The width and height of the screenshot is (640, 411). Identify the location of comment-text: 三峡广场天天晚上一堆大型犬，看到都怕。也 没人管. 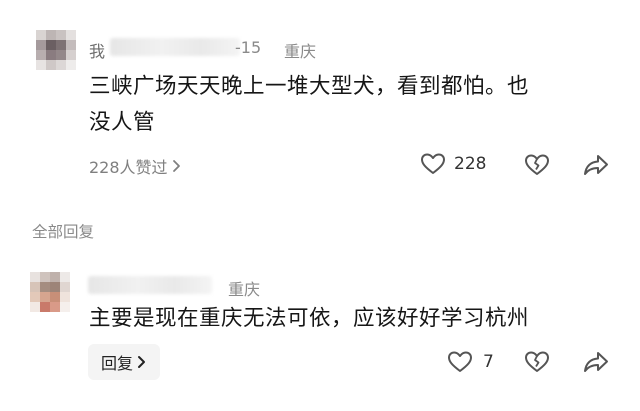
(349, 105).